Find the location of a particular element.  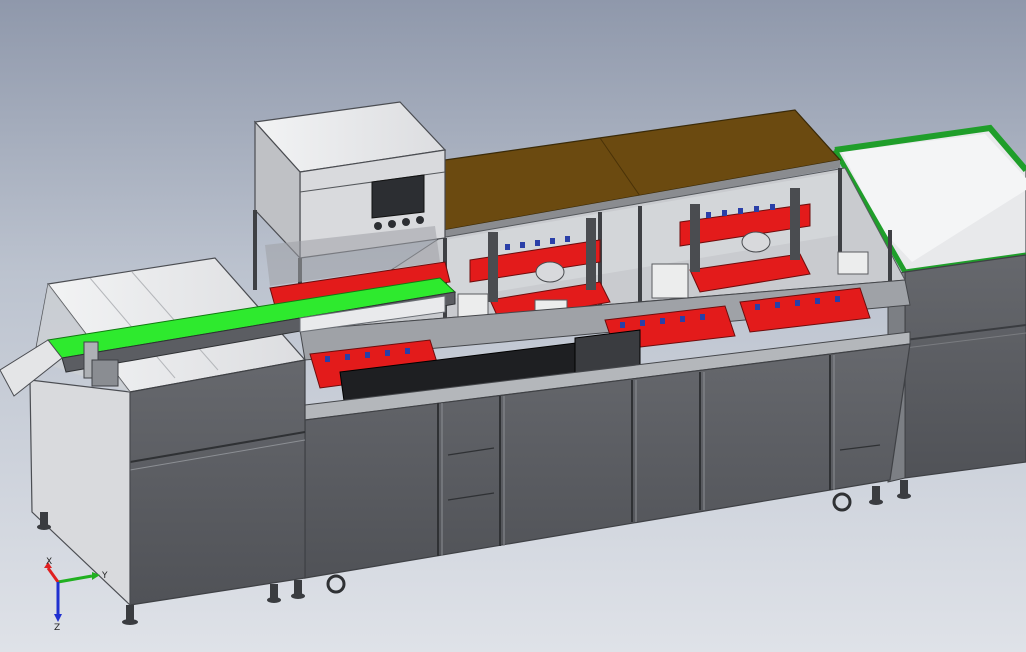

y-axis-label: Y is located at coordinates (104, 576).